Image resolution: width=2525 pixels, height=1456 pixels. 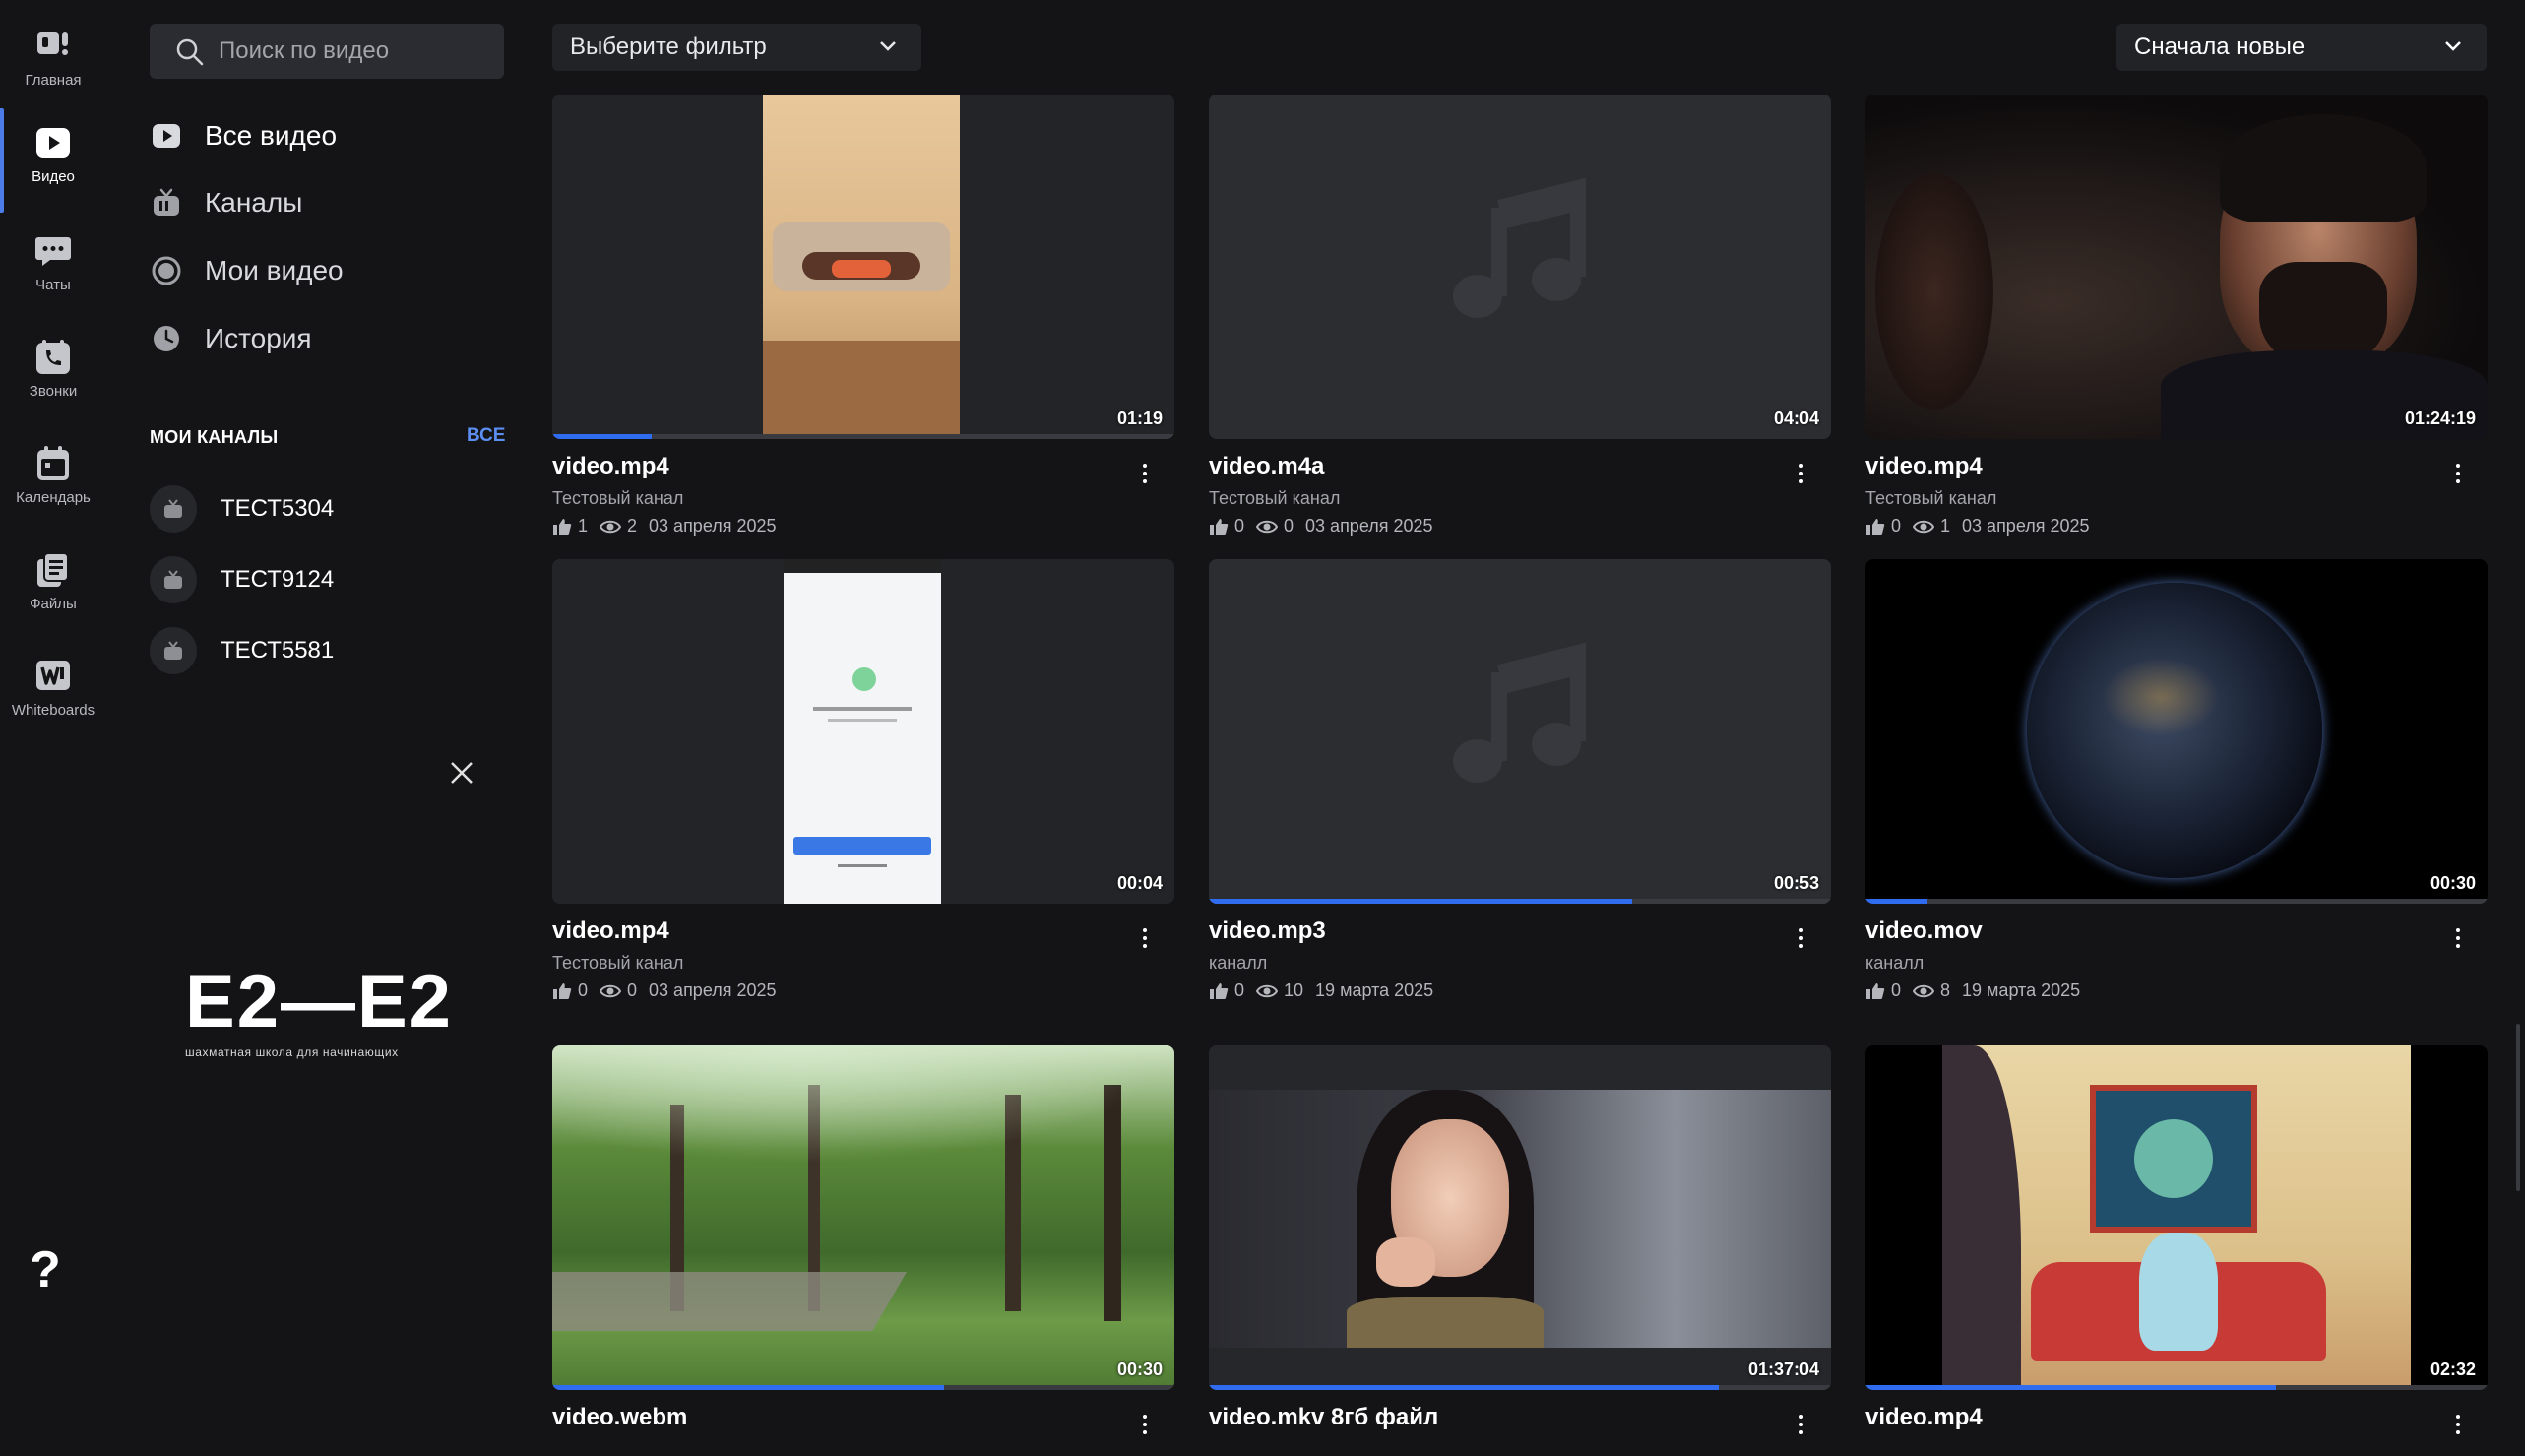 I want to click on video-card: 00:53 video.mp3 каналл 0 10 19 марта 2025, so click(x=1520, y=779).